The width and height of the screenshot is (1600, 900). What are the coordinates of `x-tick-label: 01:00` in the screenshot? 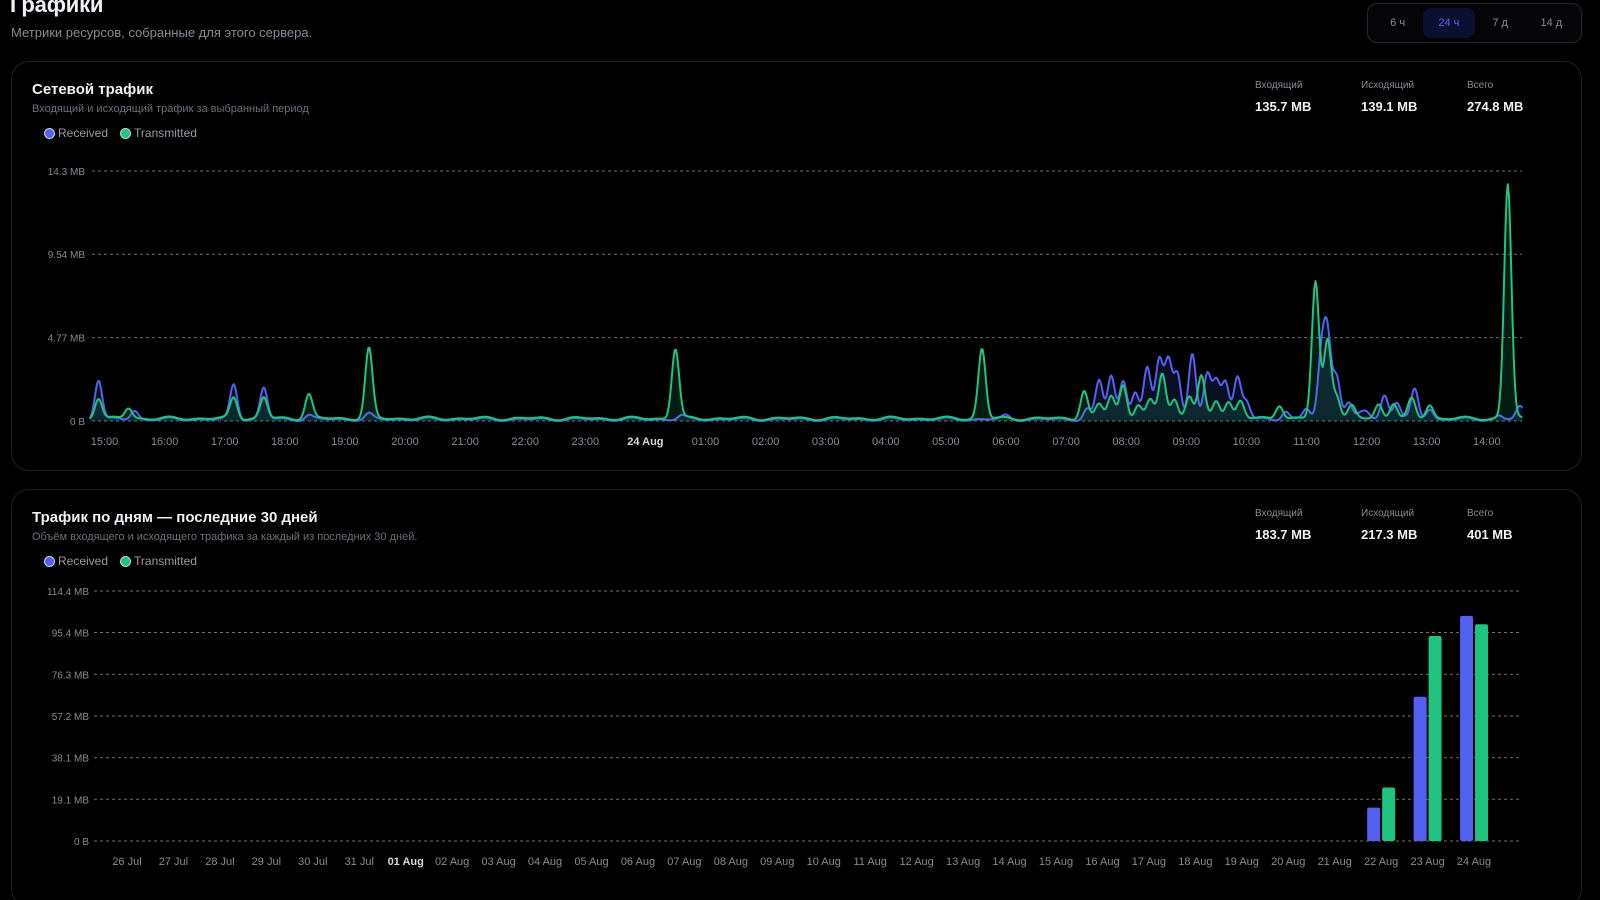 It's located at (706, 442).